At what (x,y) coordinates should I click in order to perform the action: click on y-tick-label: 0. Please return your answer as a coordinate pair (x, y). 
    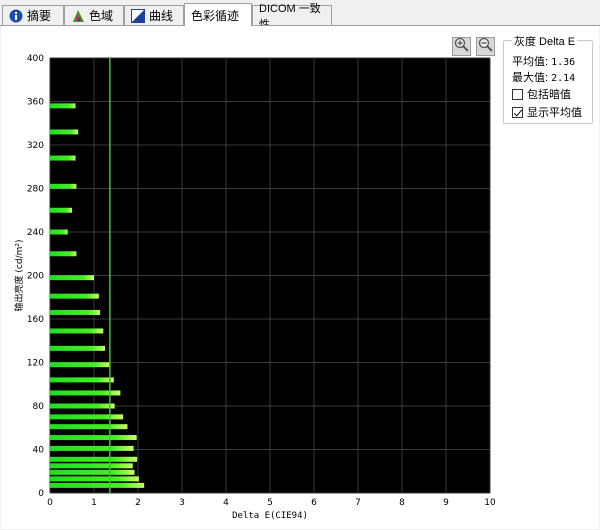
    Looking at the image, I should click on (41, 494).